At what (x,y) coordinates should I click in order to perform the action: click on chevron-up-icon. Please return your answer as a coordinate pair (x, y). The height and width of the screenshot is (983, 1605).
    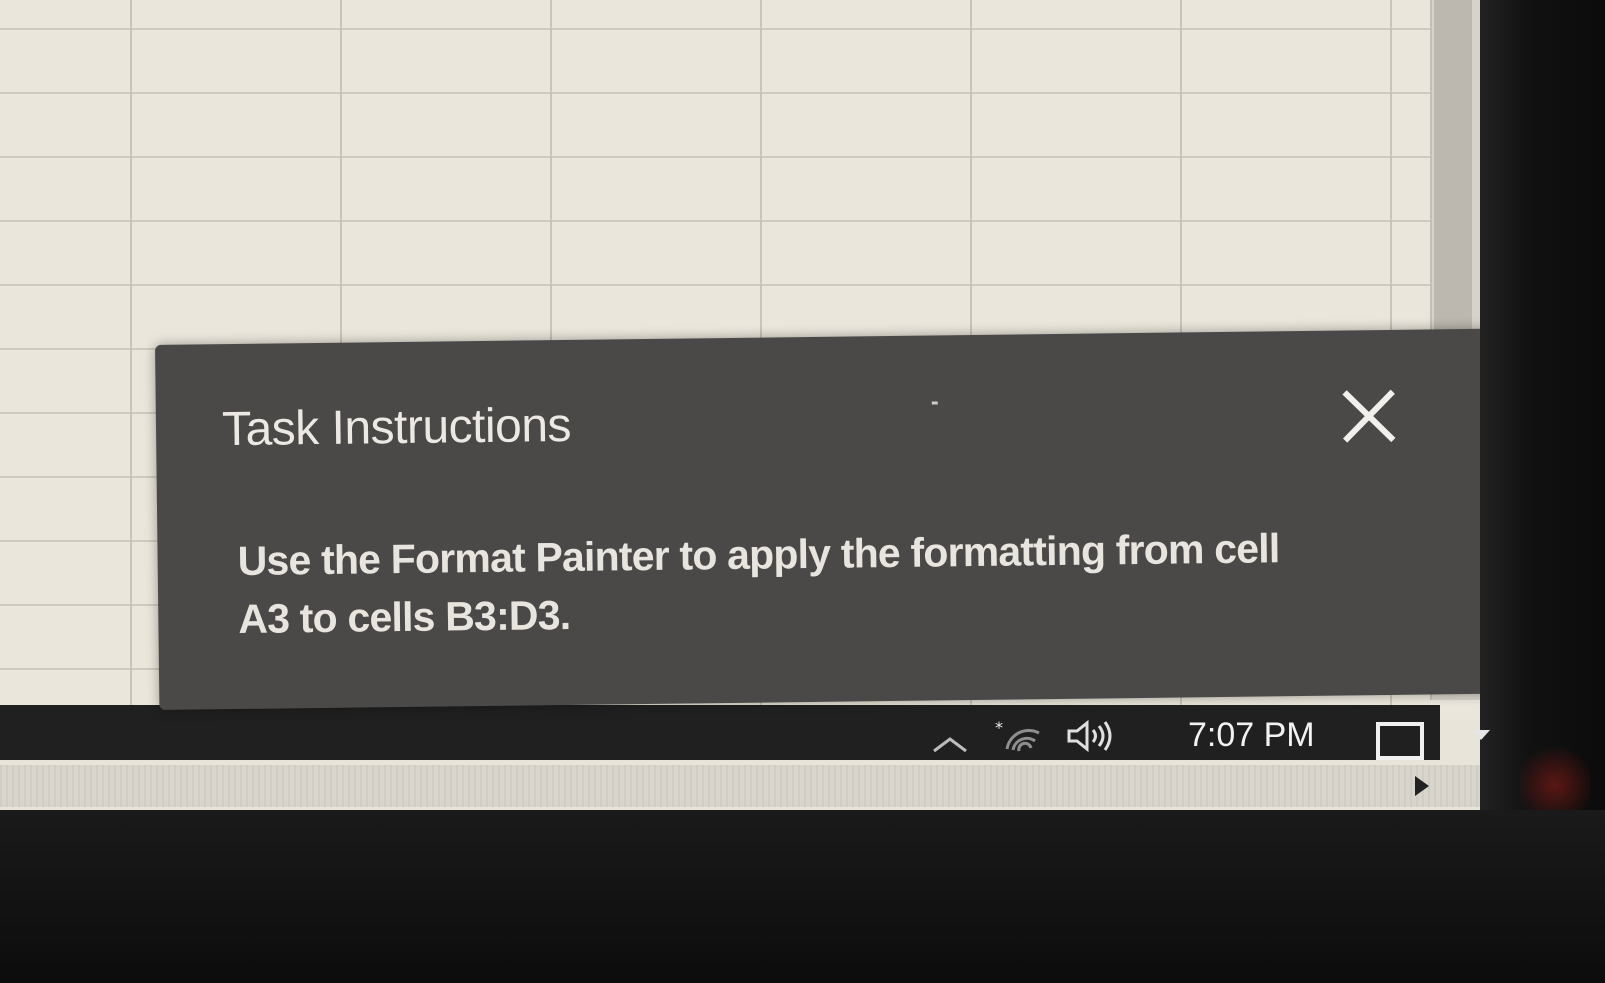
    Looking at the image, I should click on (950, 743).